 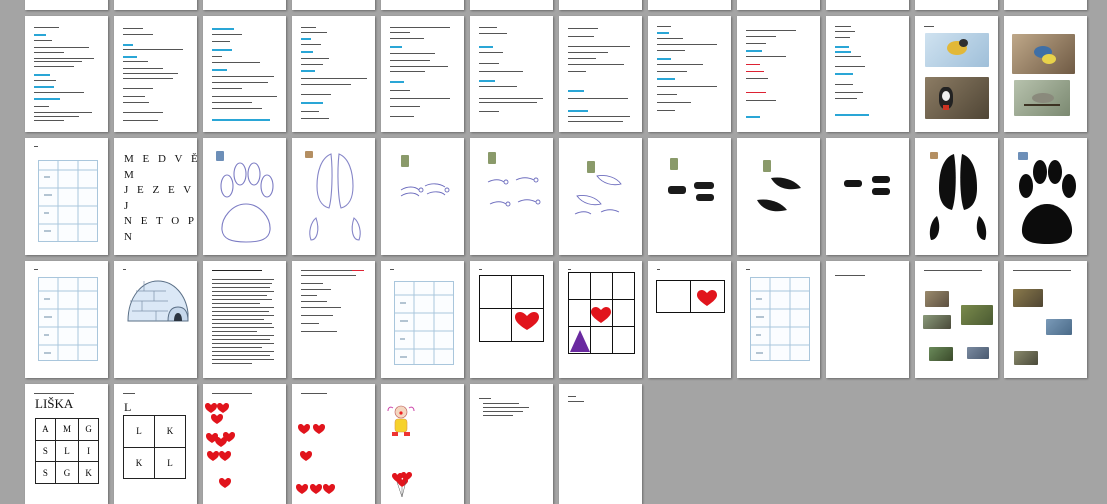 What do you see at coordinates (128, 407) in the screenshot?
I see `letter-grid-title: L` at bounding box center [128, 407].